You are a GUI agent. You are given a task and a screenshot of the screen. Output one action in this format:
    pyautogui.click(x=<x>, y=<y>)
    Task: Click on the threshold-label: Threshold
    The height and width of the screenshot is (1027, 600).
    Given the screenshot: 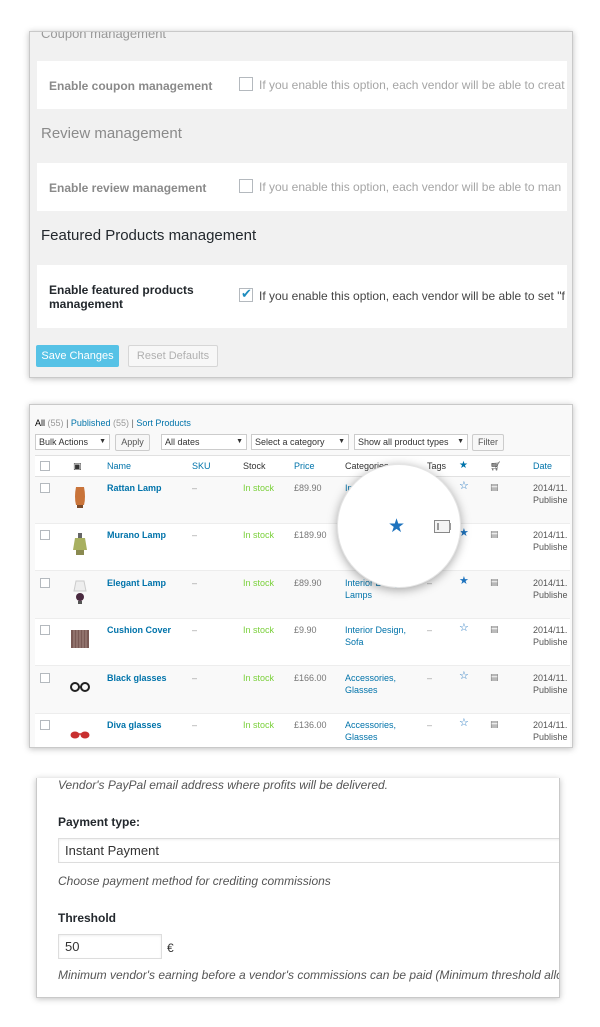 What is the action you would take?
    pyautogui.click(x=87, y=918)
    